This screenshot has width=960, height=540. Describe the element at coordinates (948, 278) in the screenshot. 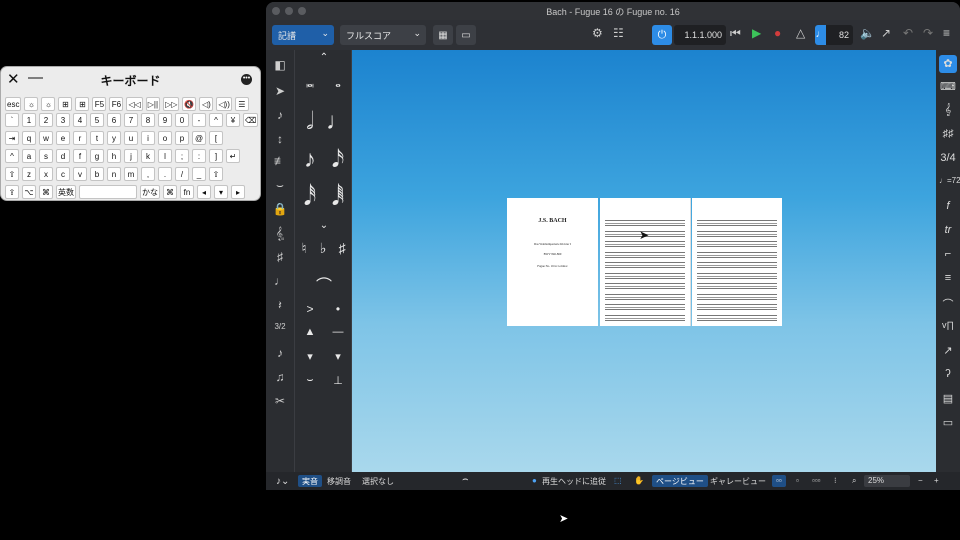

I see `bars-icon: ≡` at that location.